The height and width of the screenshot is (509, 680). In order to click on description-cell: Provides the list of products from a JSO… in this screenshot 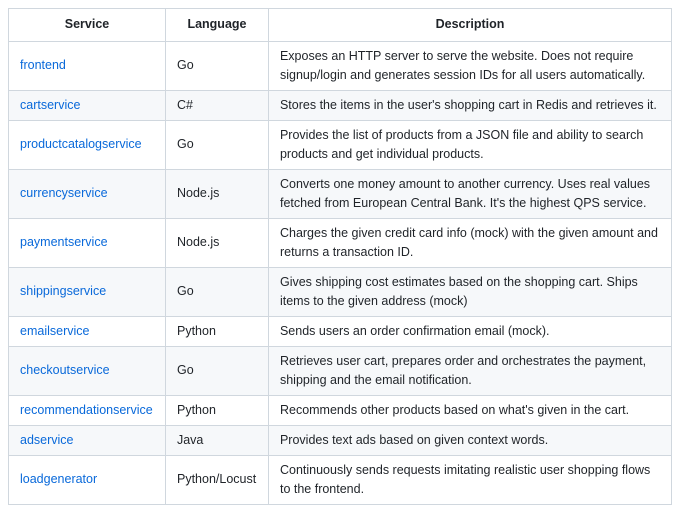, I will do `click(470, 145)`.